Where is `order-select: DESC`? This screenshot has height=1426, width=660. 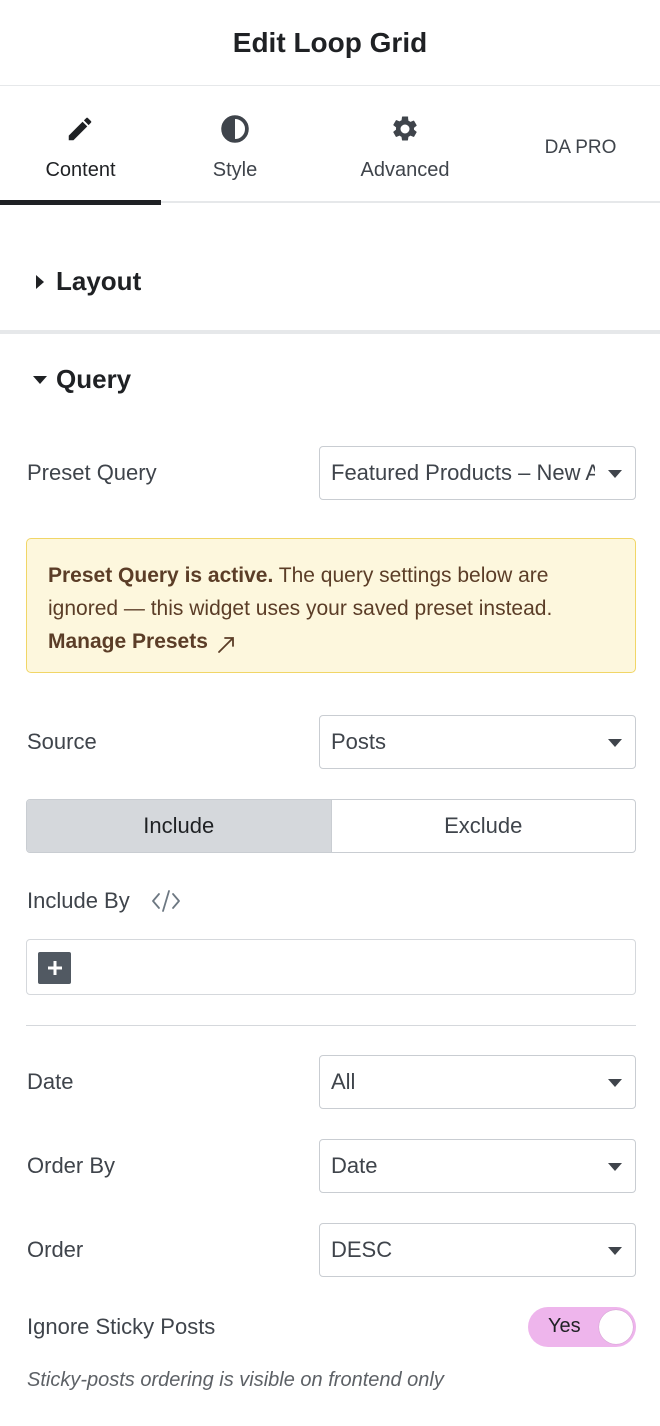
order-select: DESC is located at coordinates (477, 1250).